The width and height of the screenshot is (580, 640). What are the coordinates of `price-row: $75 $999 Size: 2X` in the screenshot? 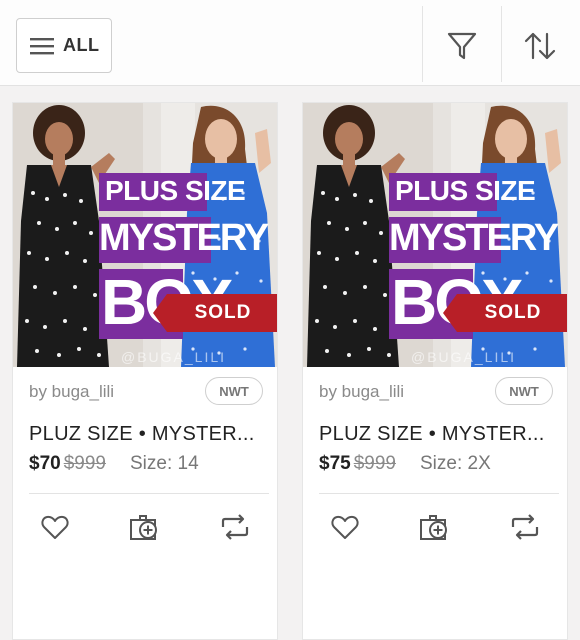 It's located at (405, 464).